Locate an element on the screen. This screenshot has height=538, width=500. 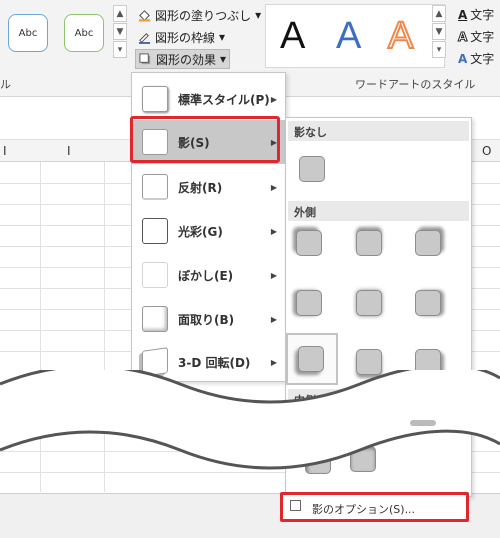
text-effects-button: A 文字 is located at coordinates (476, 58).